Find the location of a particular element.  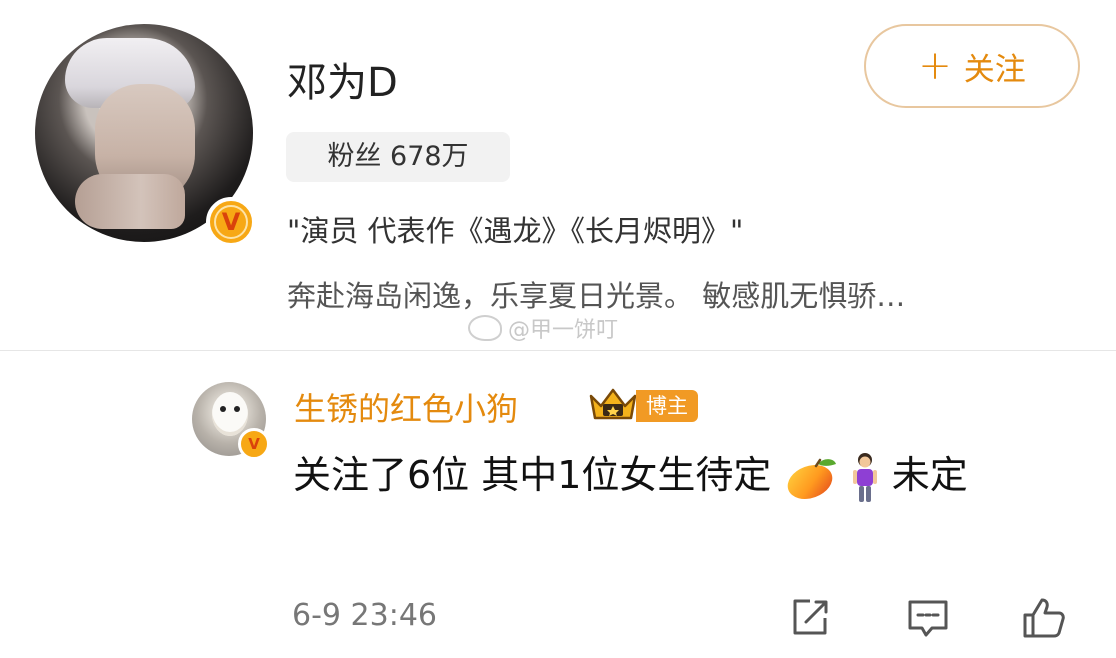

commenter-verified-badge-icon: V is located at coordinates (254, 444).